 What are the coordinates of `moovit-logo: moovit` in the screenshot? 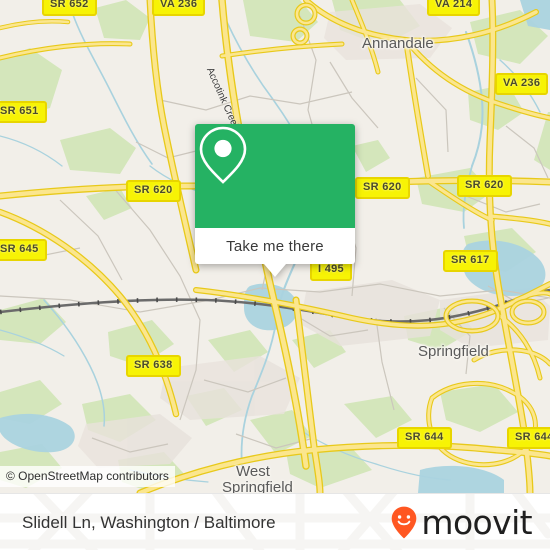 It's located at (462, 522).